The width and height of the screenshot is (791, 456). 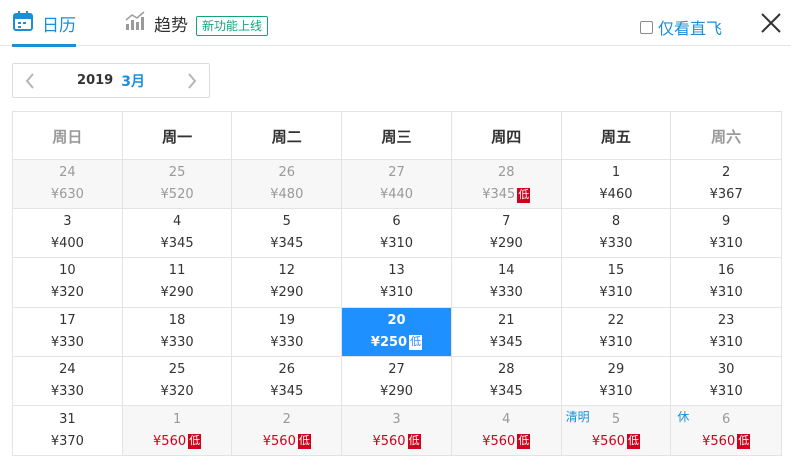 I want to click on day-price: ¥370, so click(x=67, y=441).